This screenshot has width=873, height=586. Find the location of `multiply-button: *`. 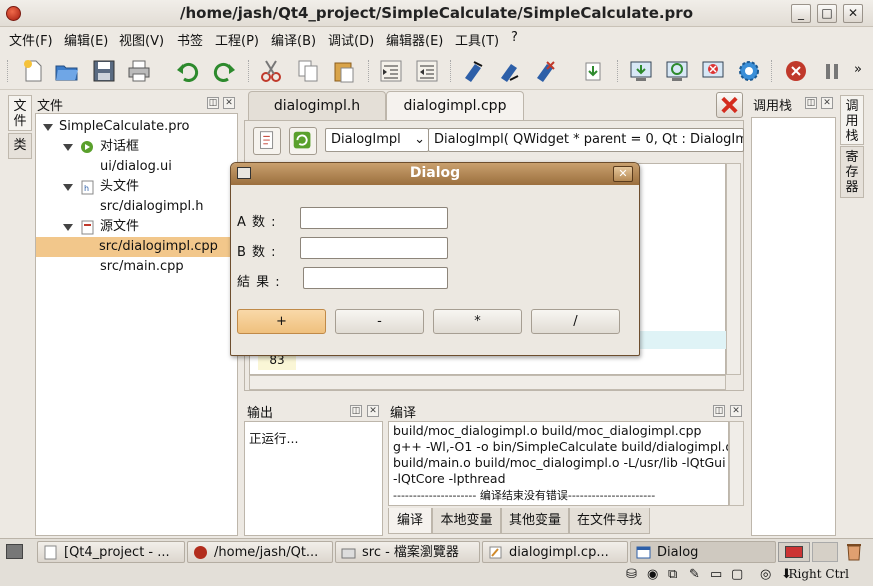

multiply-button: * is located at coordinates (477, 321).